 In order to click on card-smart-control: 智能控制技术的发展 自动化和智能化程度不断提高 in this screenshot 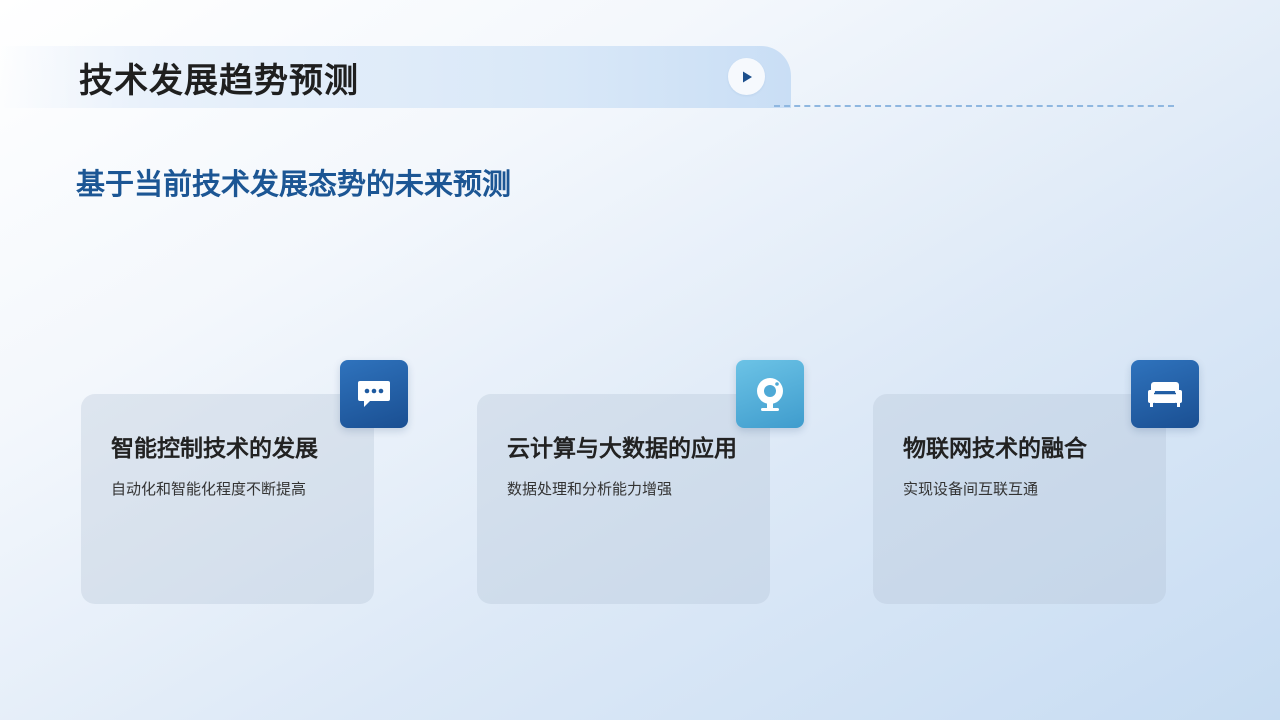, I will do `click(227, 499)`.